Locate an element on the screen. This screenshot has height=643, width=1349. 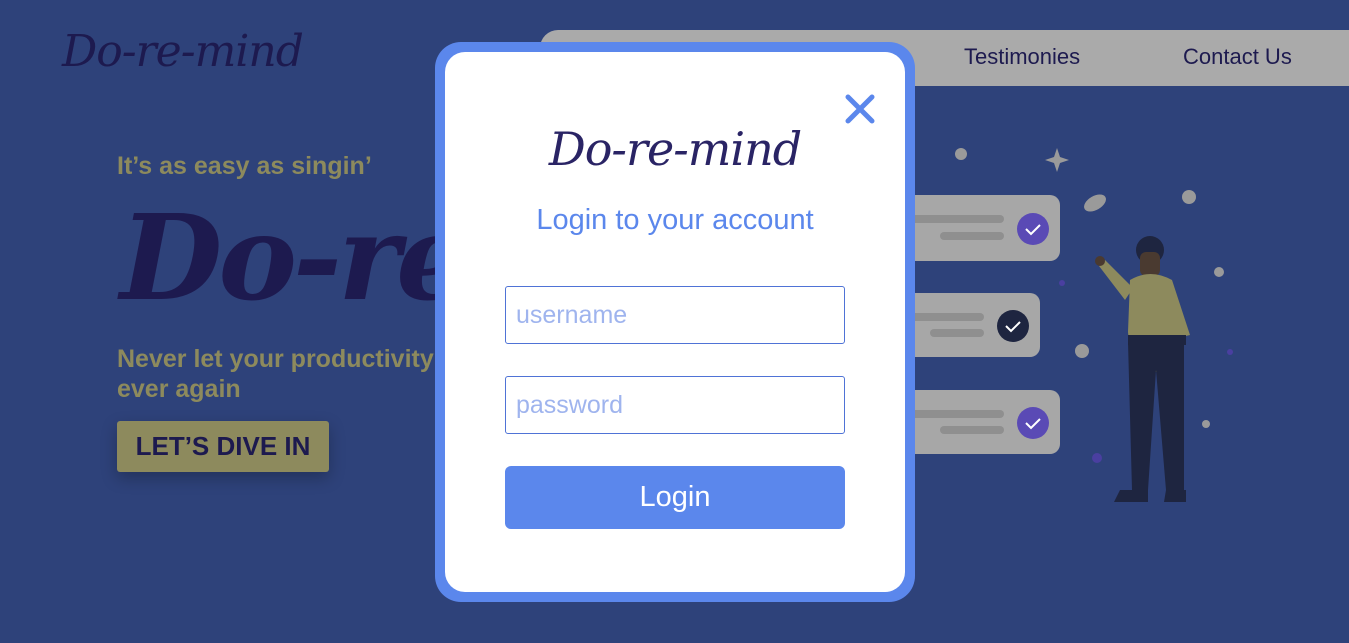
hero-subtitle: Never let your productivity ever again is located at coordinates (275, 374).